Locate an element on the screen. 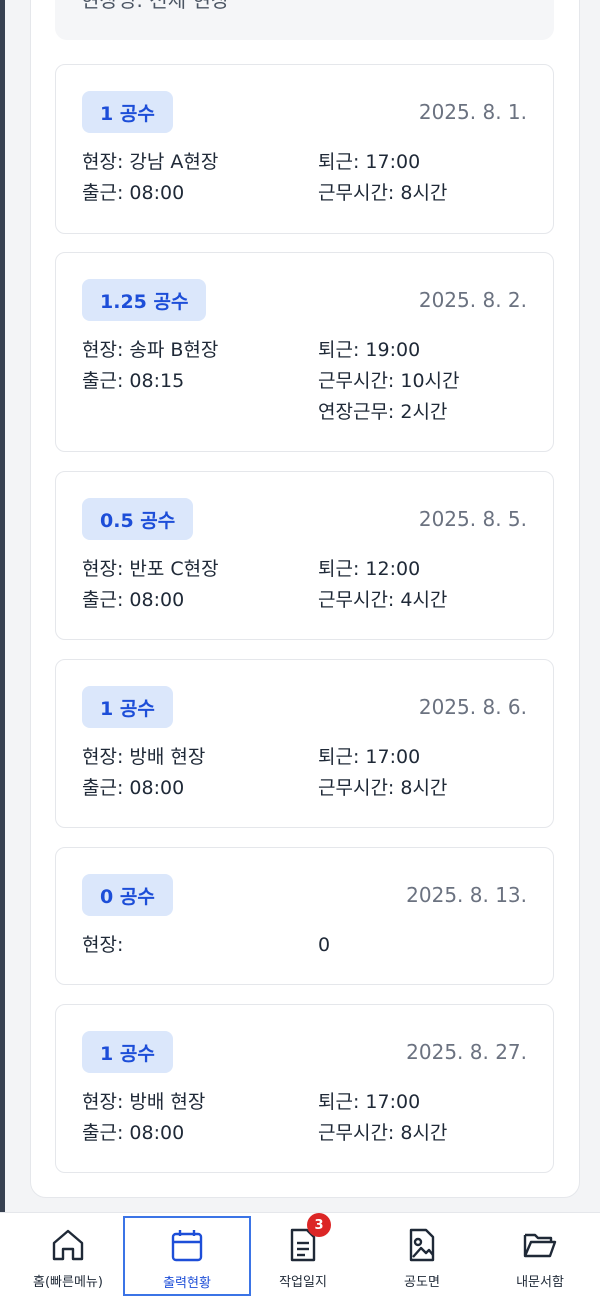 This screenshot has height=1304, width=600. site-name: 현장: 반포 C현장 is located at coordinates (150, 569).